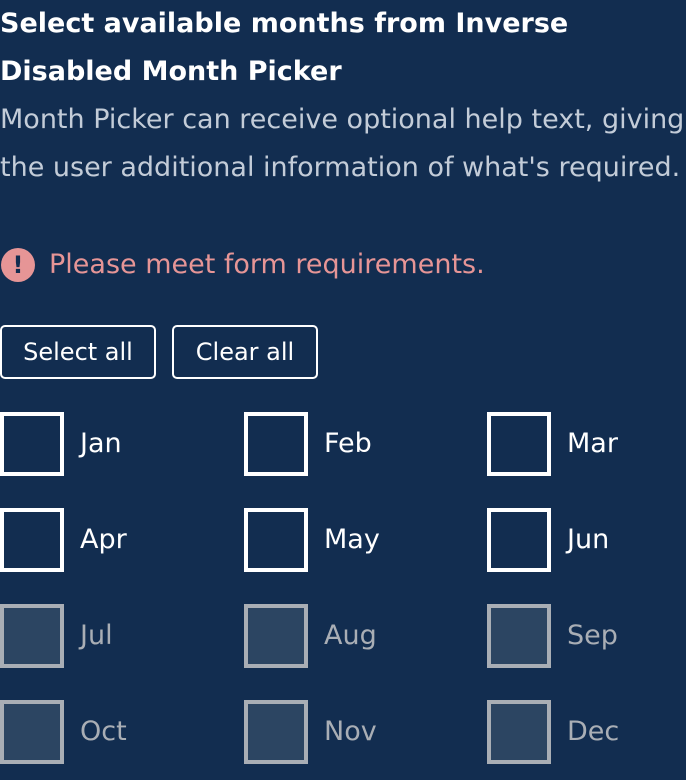 This screenshot has width=686, height=780. I want to click on month-label-feb: Feb, so click(348, 444).